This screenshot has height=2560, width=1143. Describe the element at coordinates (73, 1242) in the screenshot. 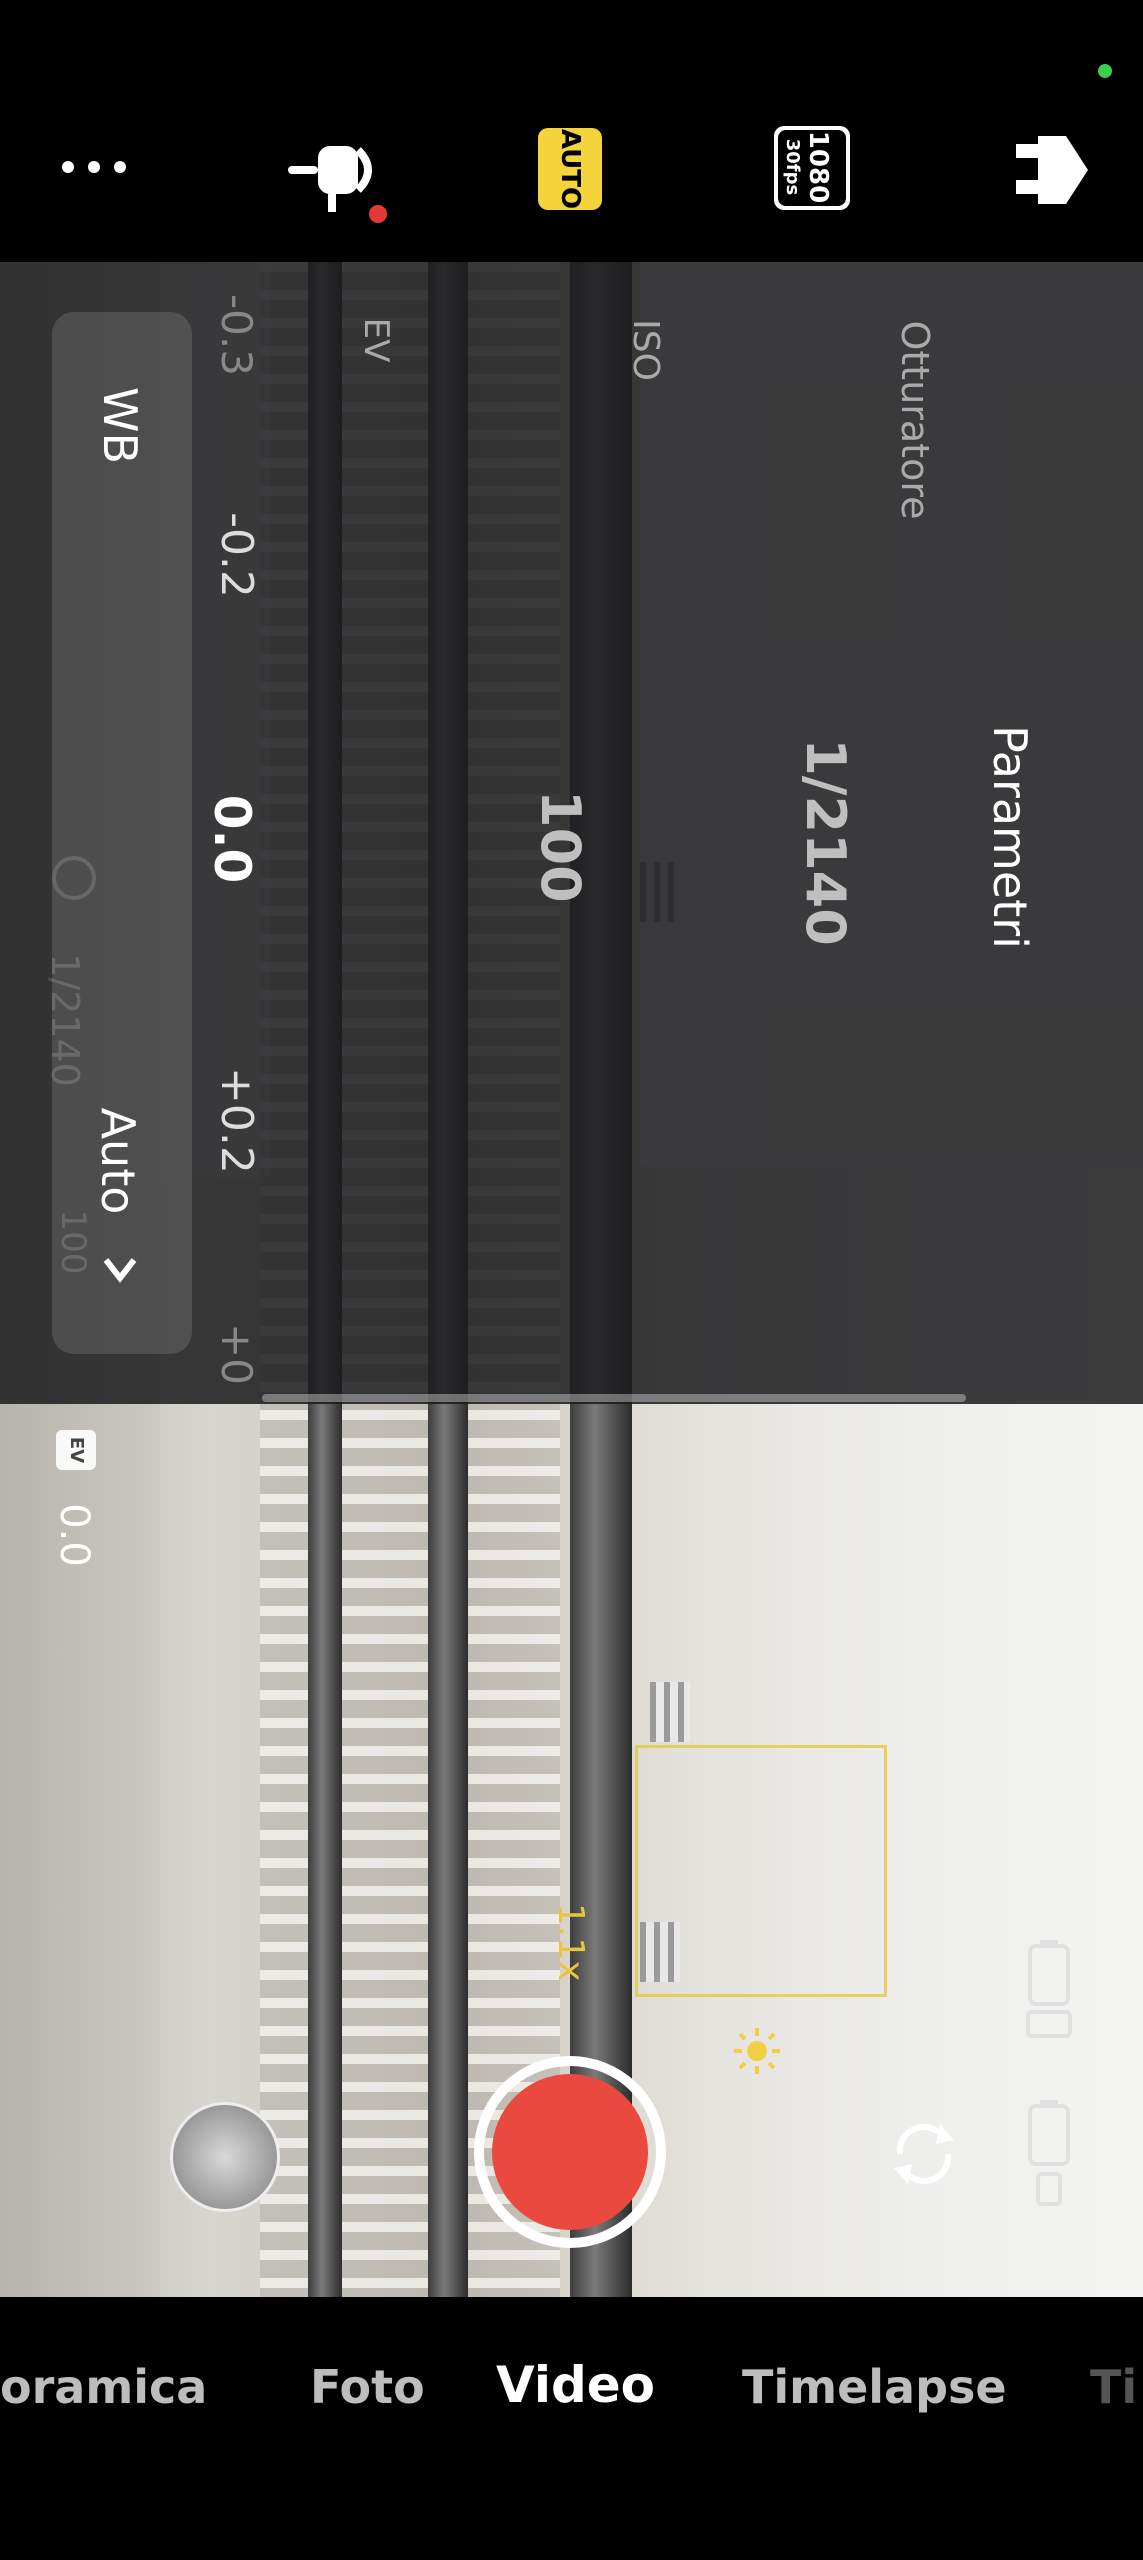

I see `ghost-iso-value: 100` at that location.